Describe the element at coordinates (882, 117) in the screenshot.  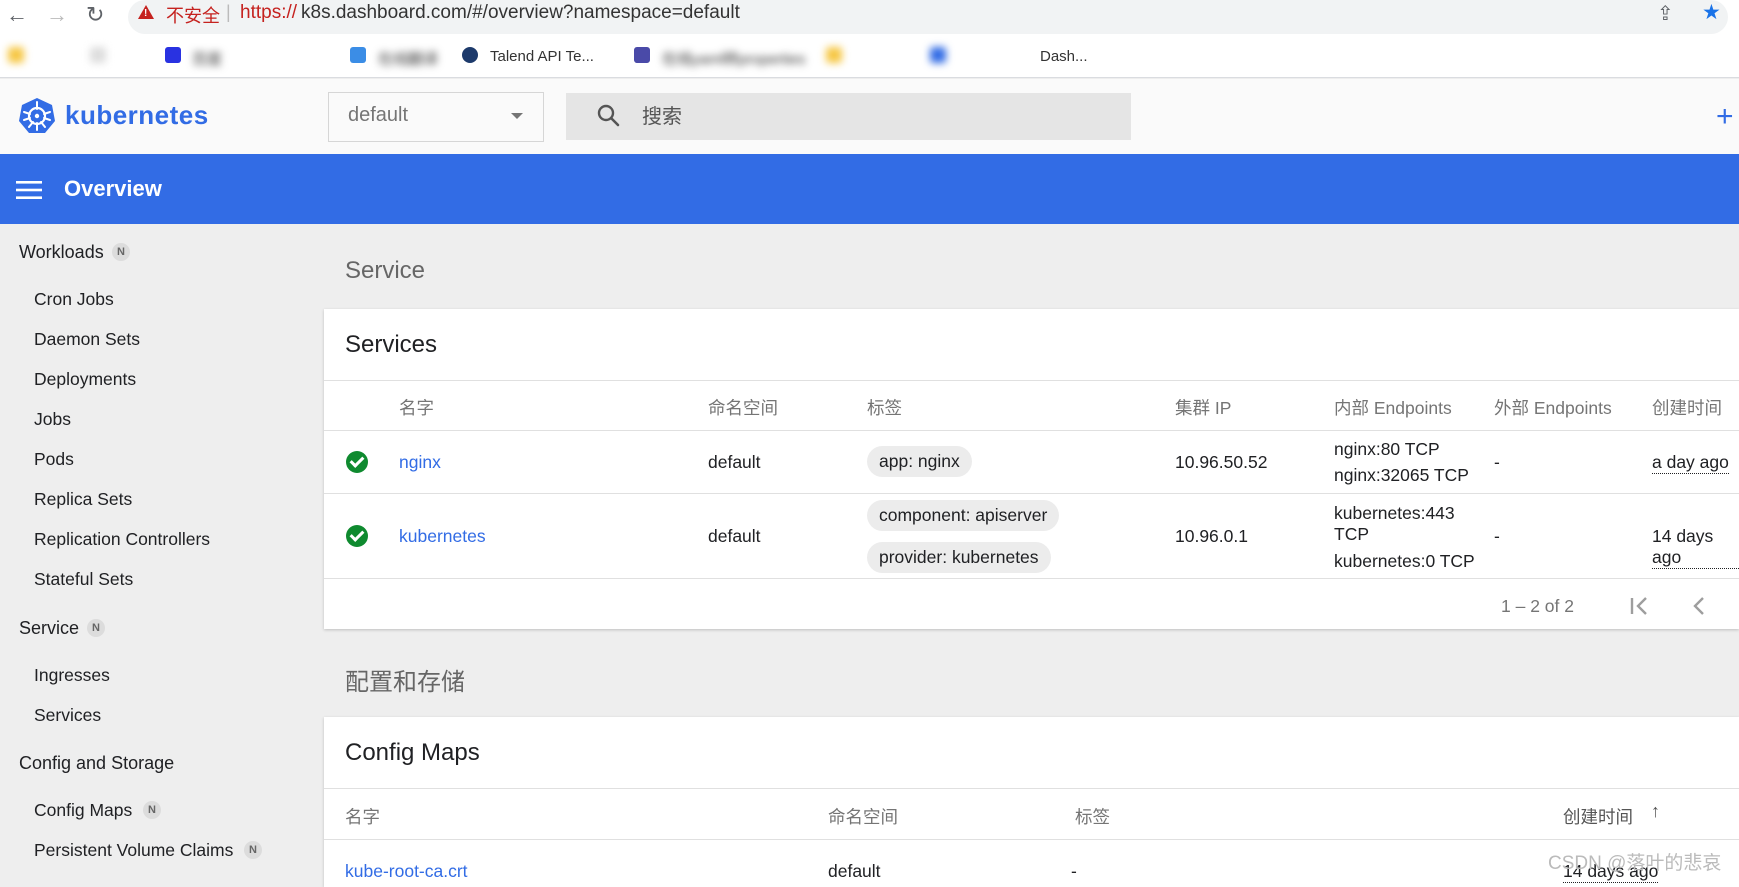
I see `search-input` at that location.